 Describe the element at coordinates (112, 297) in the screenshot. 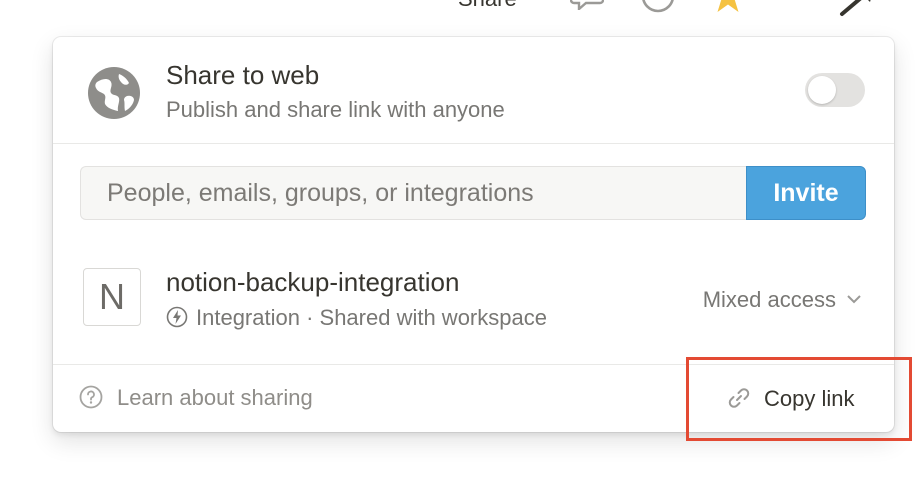

I see `integration-avatar: N` at that location.